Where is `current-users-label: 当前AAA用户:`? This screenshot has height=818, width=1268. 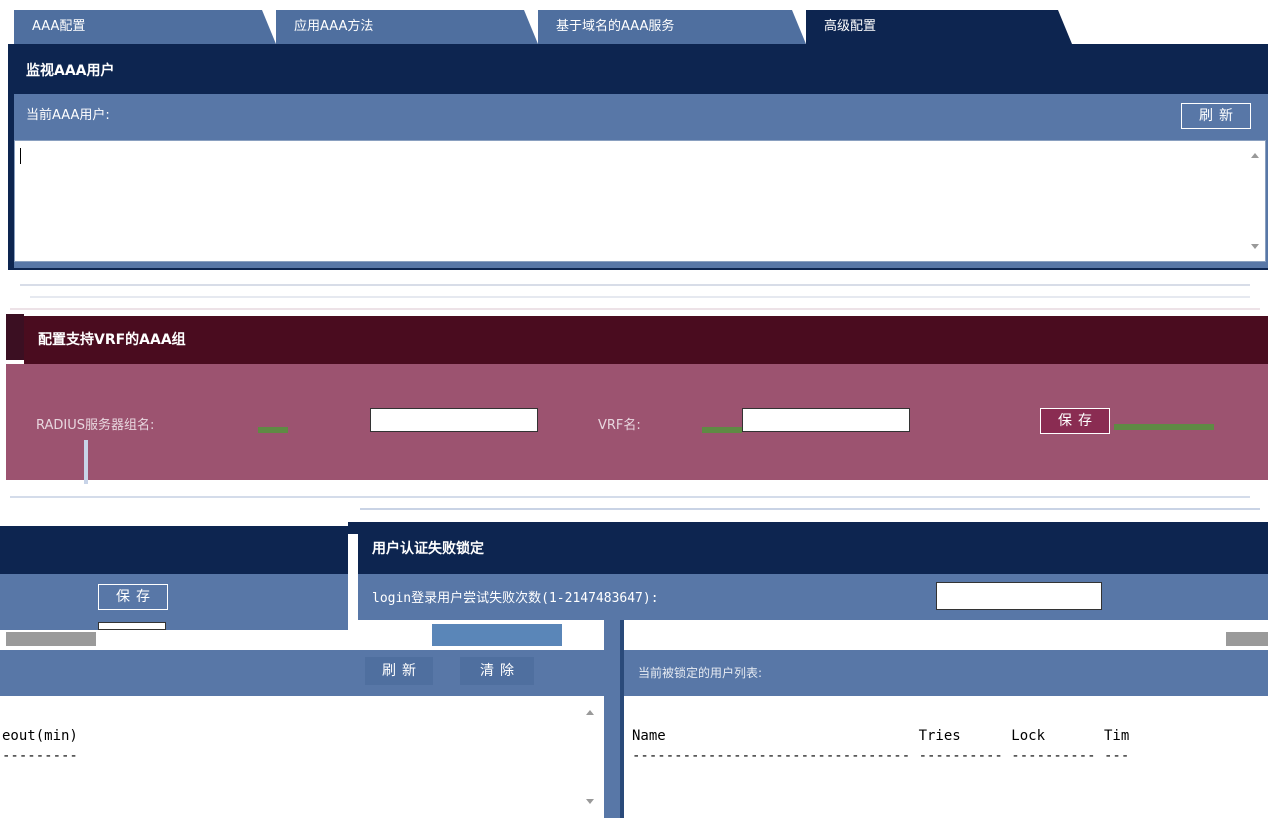
current-users-label: 当前AAA用户: is located at coordinates (68, 115).